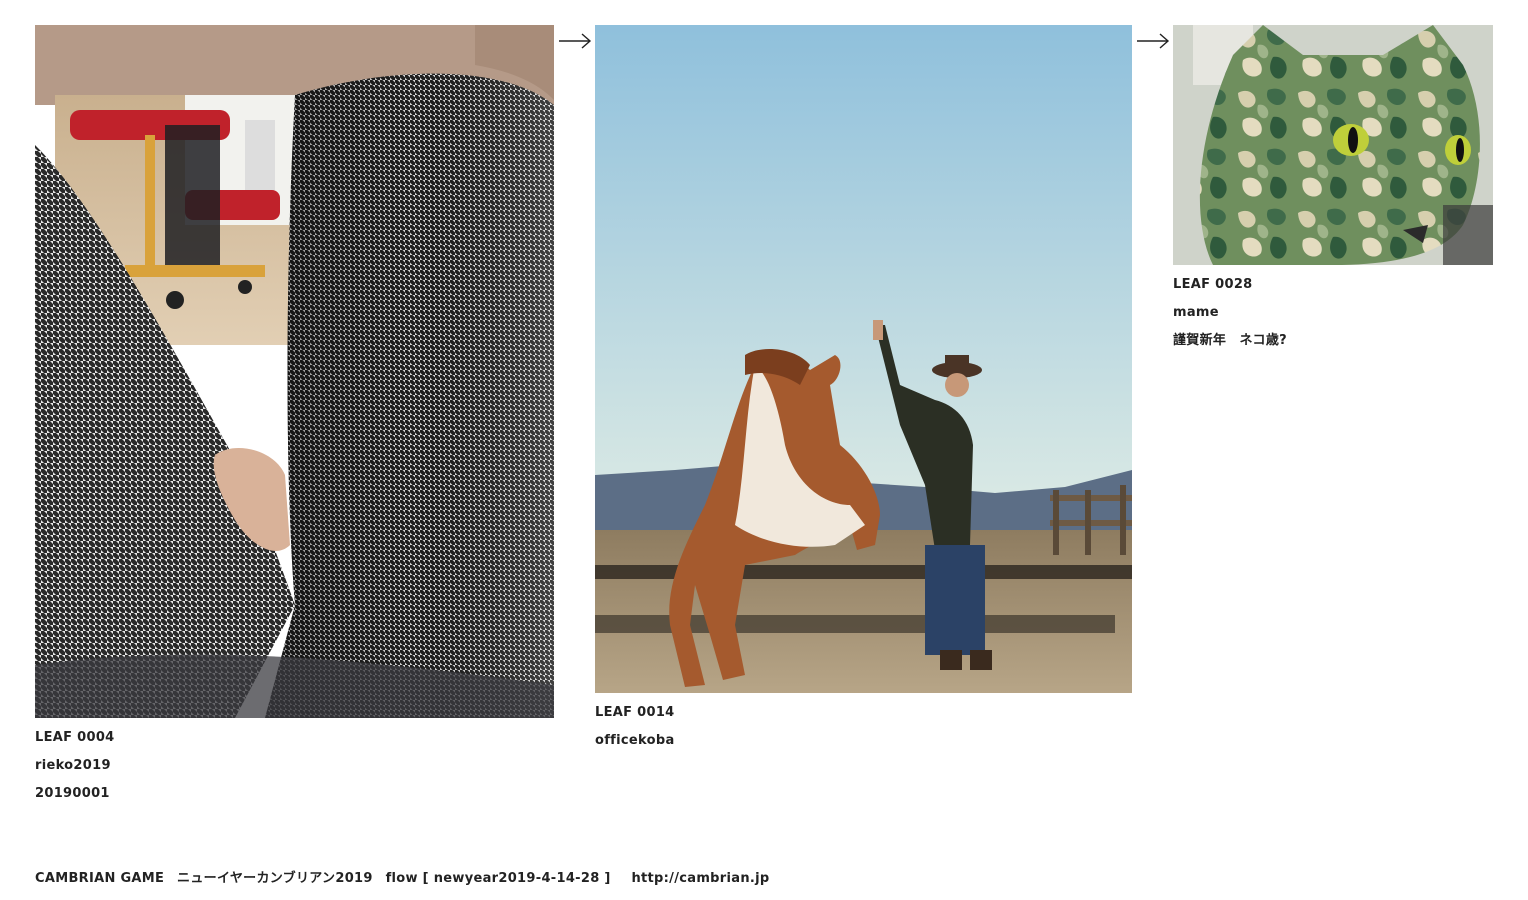  Describe the element at coordinates (700, 878) in the screenshot. I see `footer-url-link: http://cambrian.jp` at that location.